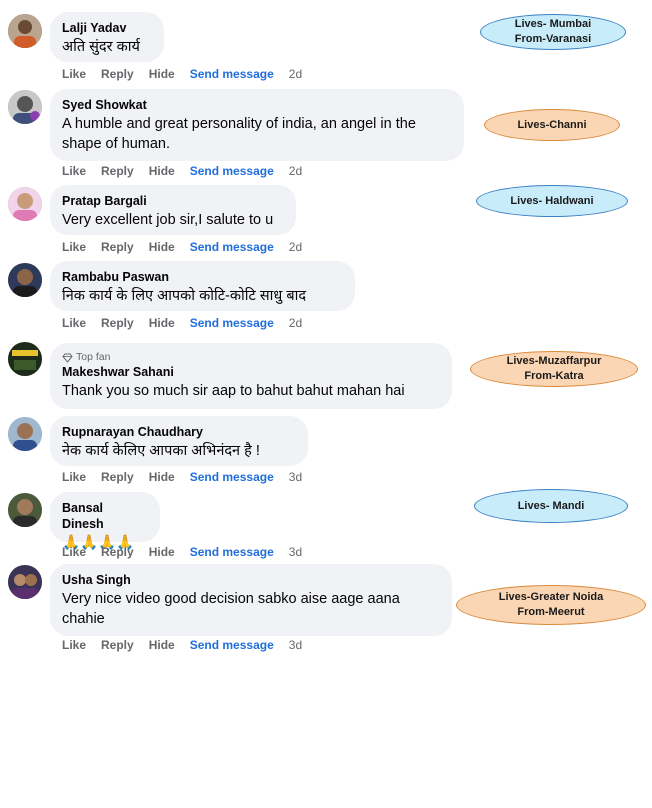  I want to click on location-label-text: Lives-Channi, so click(552, 124).